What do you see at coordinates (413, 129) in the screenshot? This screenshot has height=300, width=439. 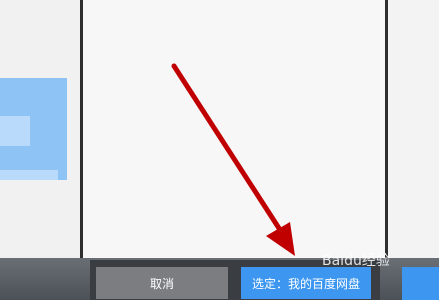 I see `right-panel` at bounding box center [413, 129].